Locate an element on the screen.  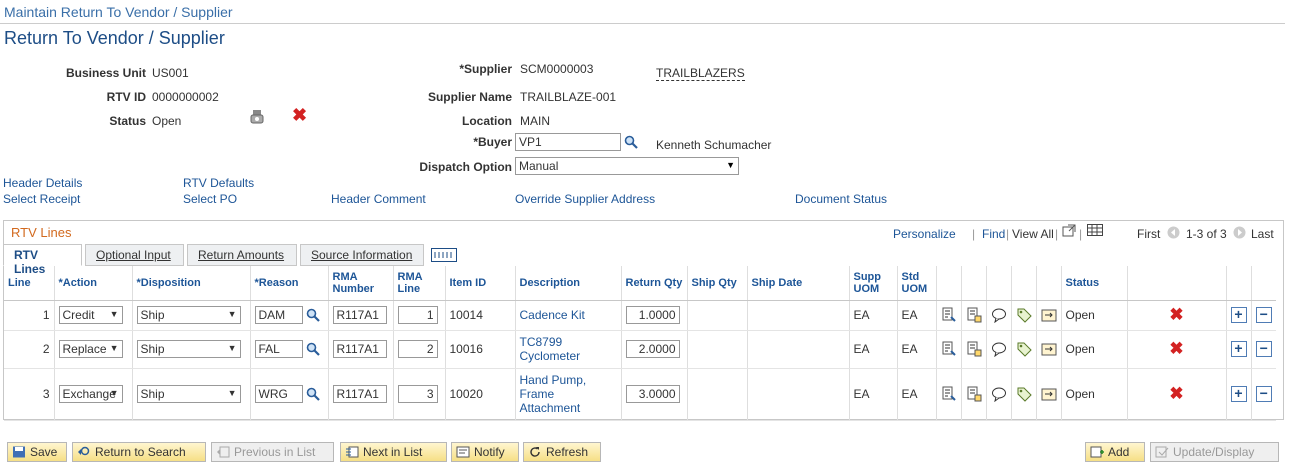
refresh-button: Refresh is located at coordinates (562, 452).